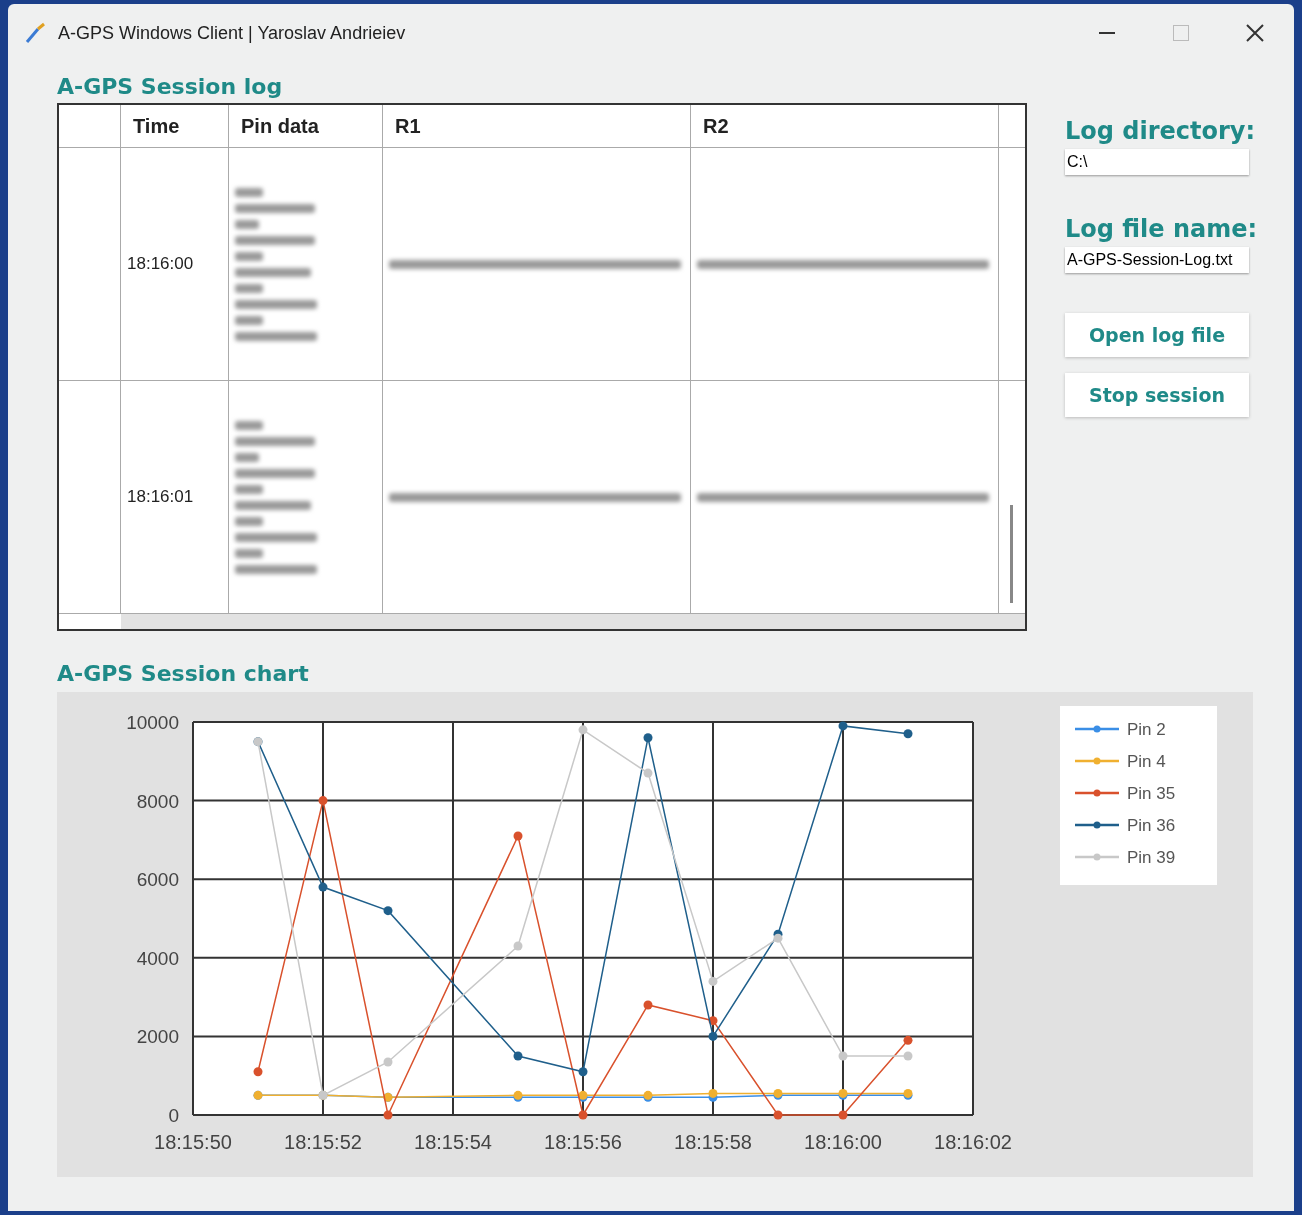  Describe the element at coordinates (170, 86) in the screenshot. I see `section-title: A-GPS Session log` at that location.